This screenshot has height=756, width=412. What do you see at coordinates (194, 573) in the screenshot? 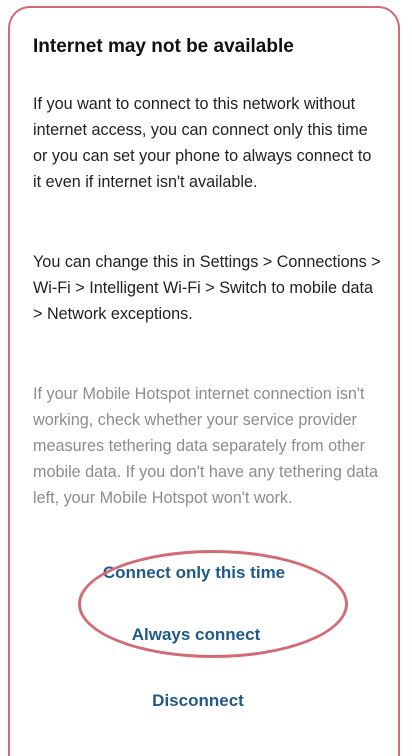
I see `connect-only-this-time-button: Connect only this time` at bounding box center [194, 573].